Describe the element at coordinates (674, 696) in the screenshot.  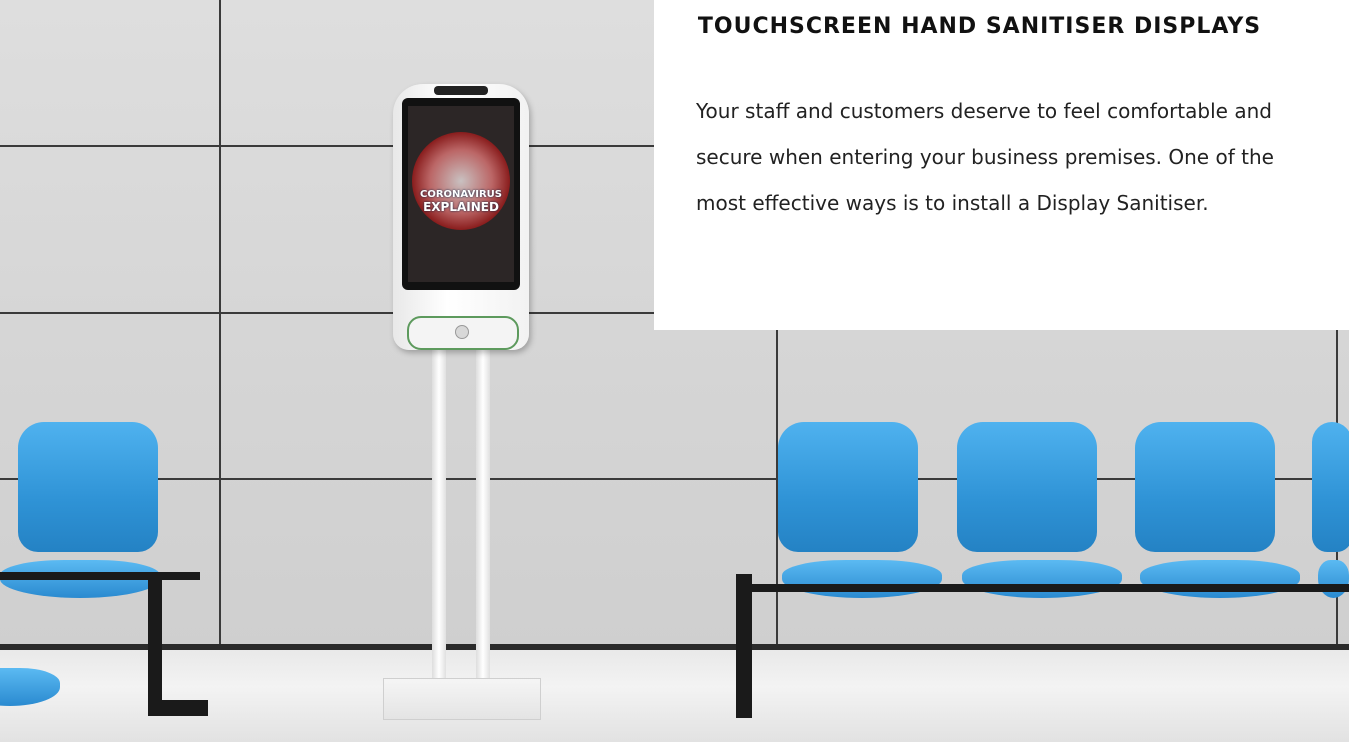
I see `floor` at that location.